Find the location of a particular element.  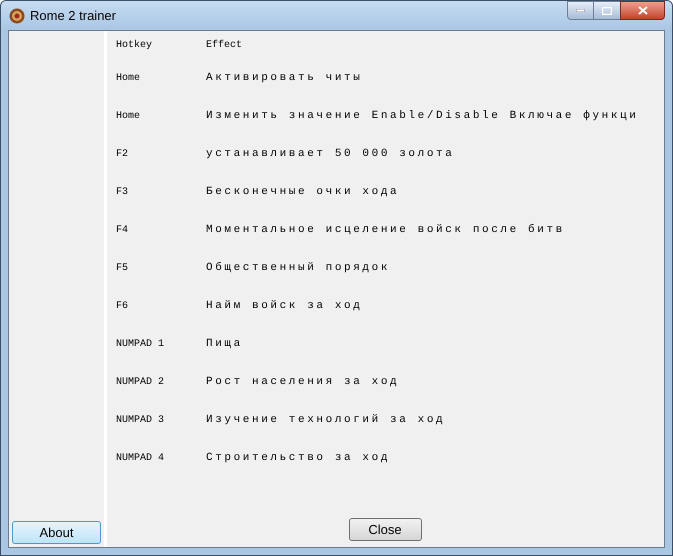

close-window-button is located at coordinates (642, 10).